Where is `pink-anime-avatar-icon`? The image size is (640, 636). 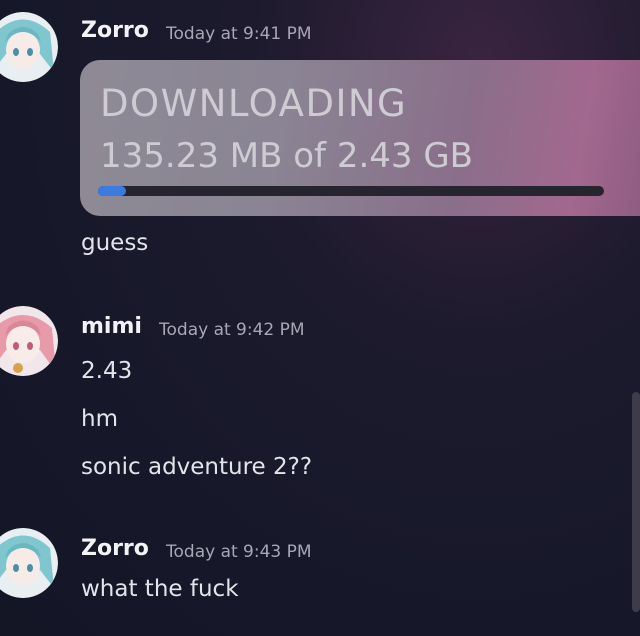 pink-anime-avatar-icon is located at coordinates (29, 341).